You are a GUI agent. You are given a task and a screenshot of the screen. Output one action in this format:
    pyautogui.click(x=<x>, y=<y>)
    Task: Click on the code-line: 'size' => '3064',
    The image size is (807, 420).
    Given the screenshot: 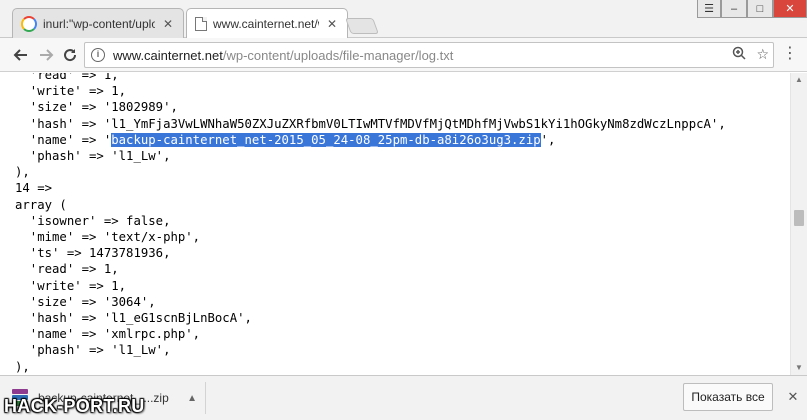 What is the action you would take?
    pyautogui.click(x=85, y=301)
    